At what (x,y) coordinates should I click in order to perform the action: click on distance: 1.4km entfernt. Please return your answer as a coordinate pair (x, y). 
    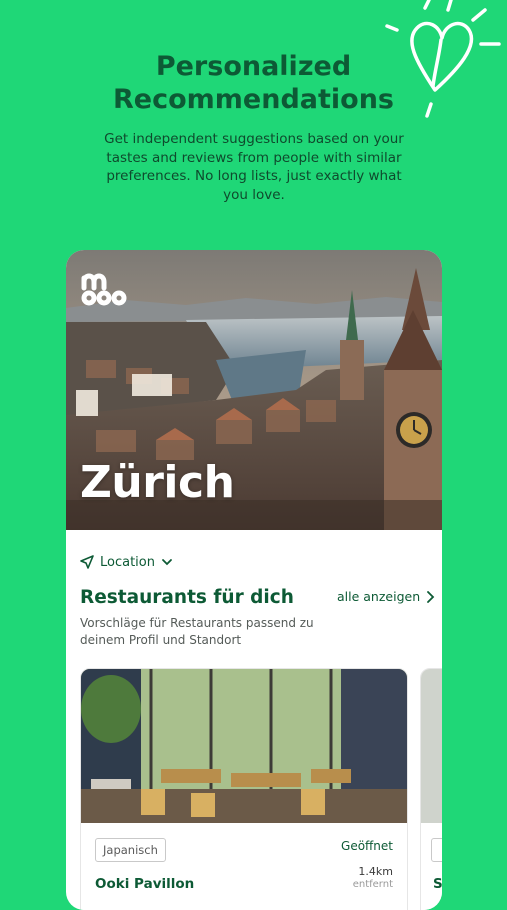
    Looking at the image, I should click on (373, 878).